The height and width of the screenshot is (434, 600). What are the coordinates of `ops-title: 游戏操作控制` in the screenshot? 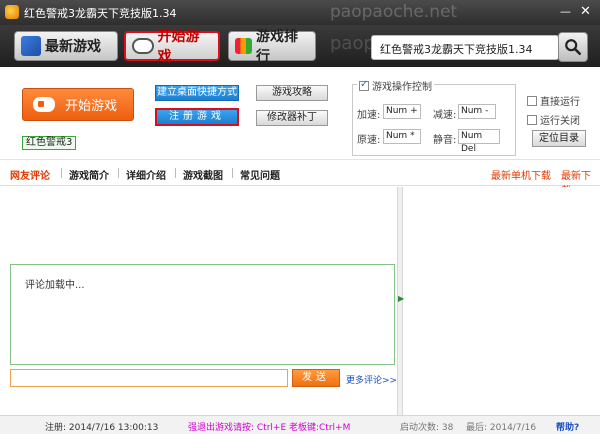 It's located at (402, 87).